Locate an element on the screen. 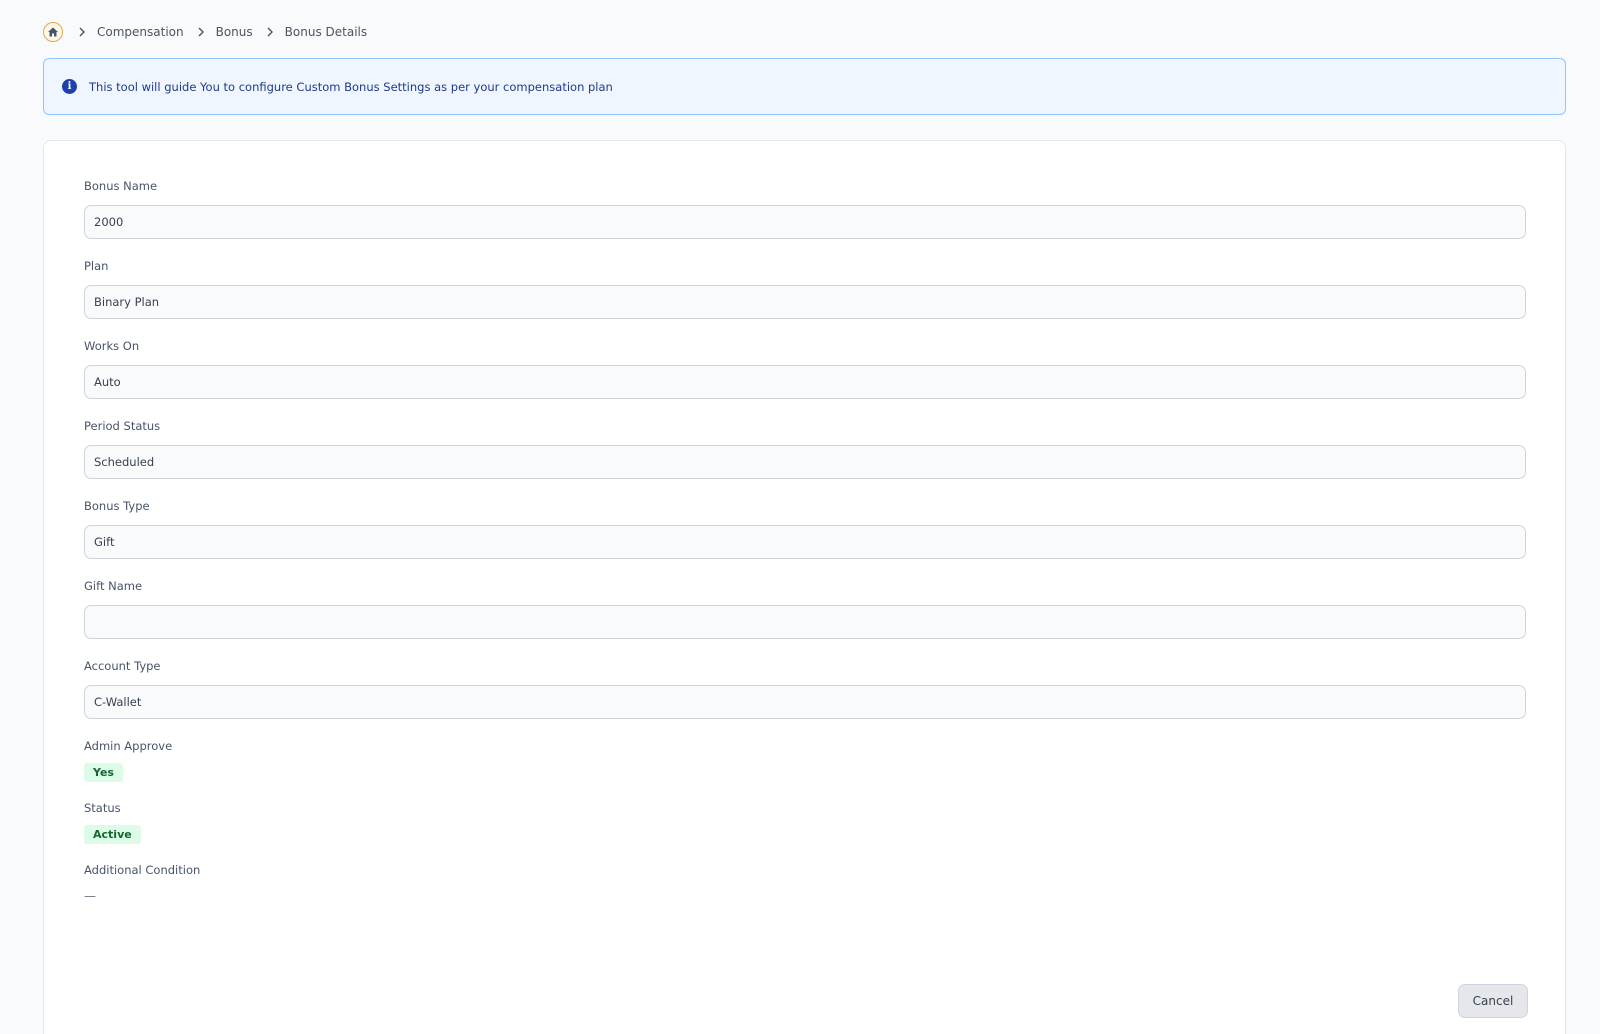 The width and height of the screenshot is (1600, 1034). breadcrumb: Compensation Bonus Bonus Details is located at coordinates (205, 32).